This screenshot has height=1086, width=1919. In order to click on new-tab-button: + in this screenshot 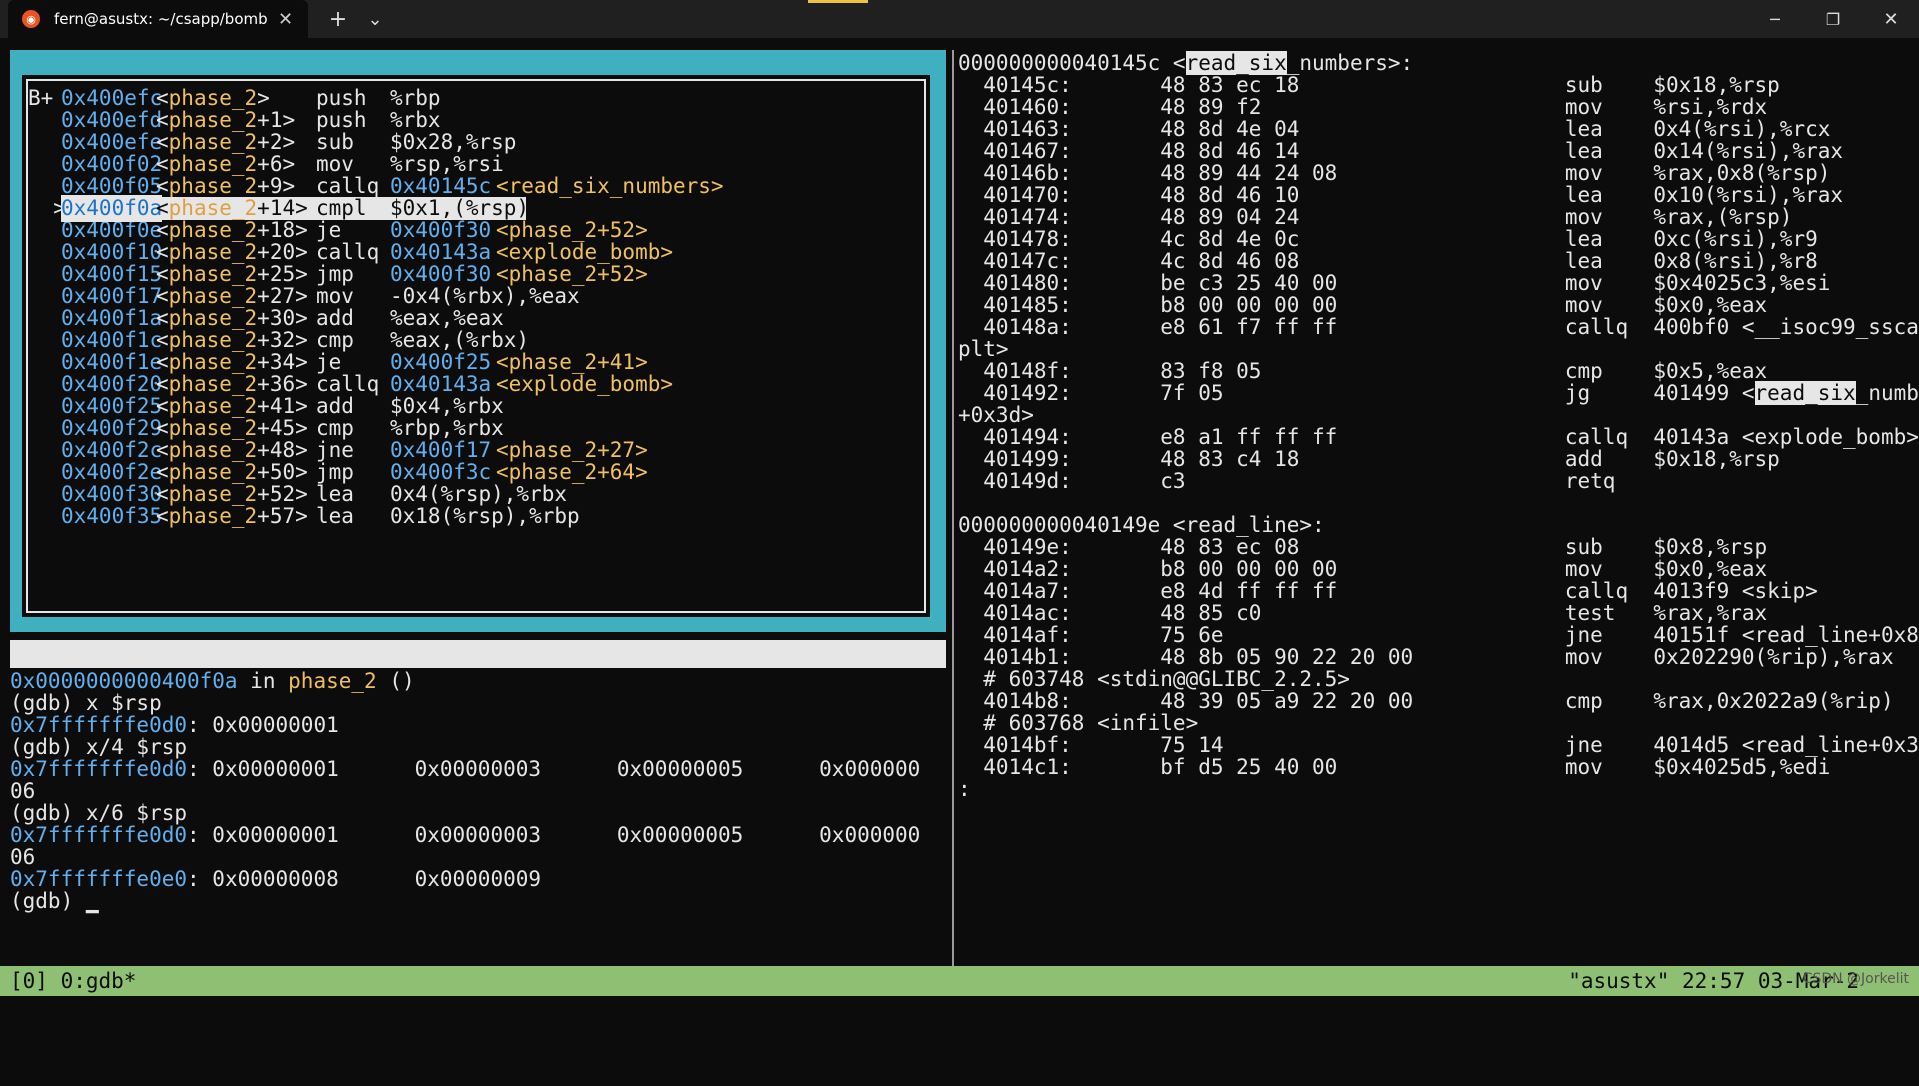, I will do `click(338, 19)`.